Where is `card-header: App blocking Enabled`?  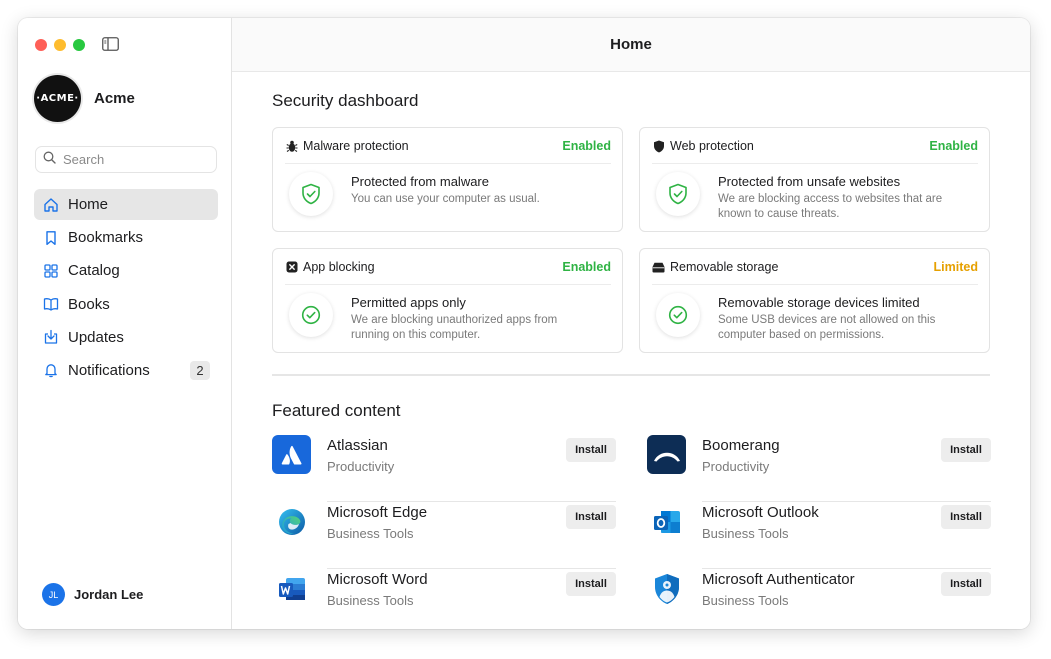 card-header: App blocking Enabled is located at coordinates (447, 267).